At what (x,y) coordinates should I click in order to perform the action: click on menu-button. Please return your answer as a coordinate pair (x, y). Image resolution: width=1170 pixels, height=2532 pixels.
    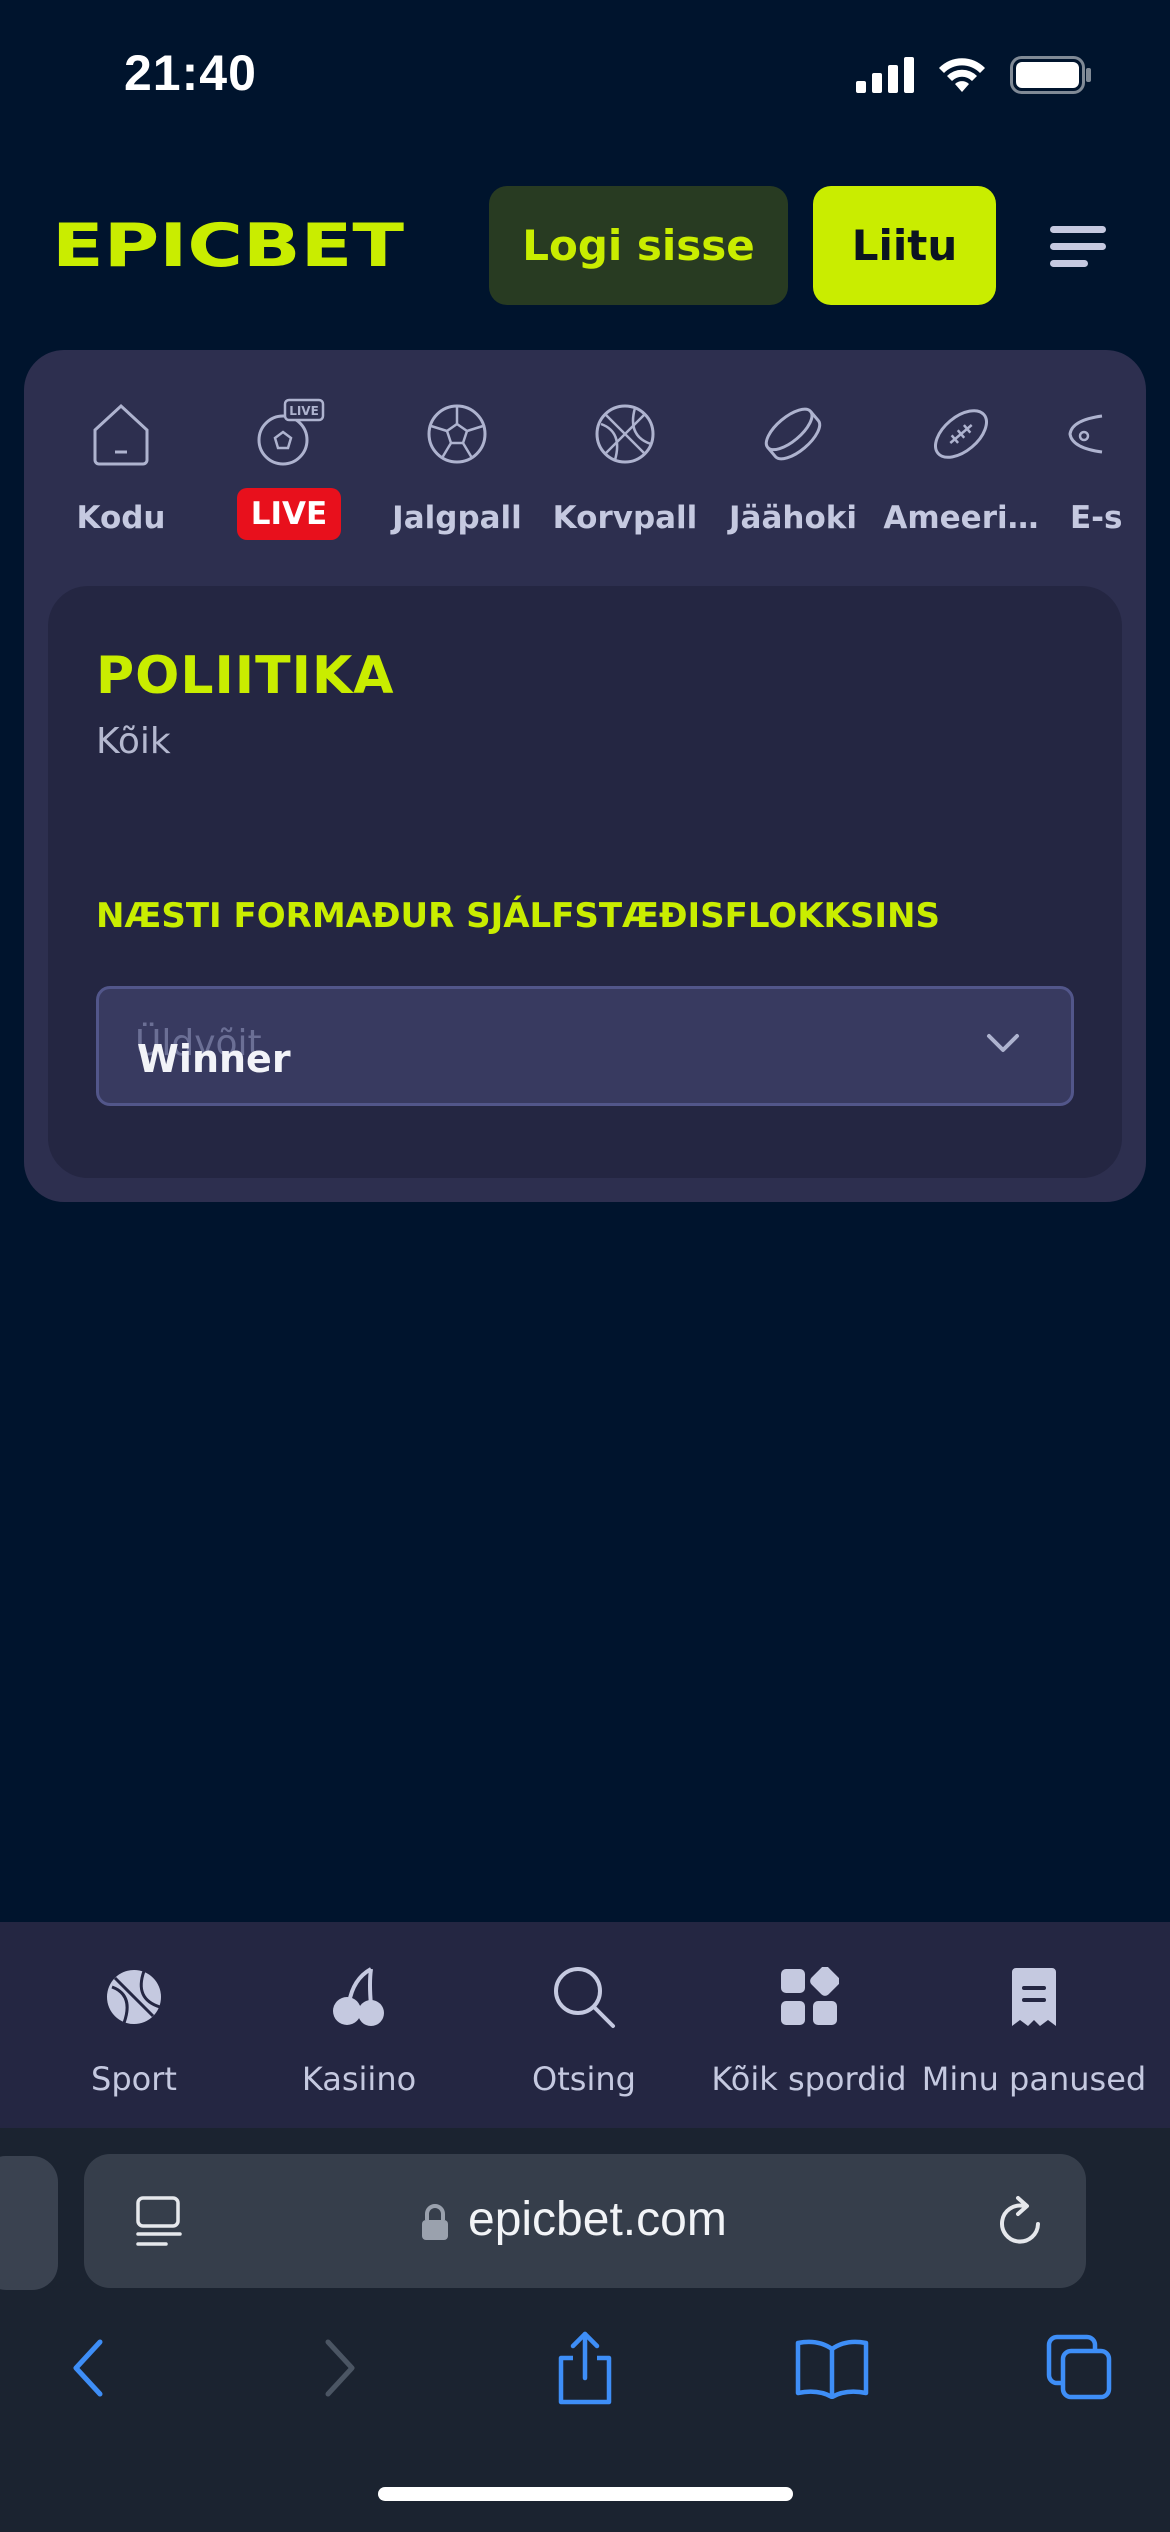
    Looking at the image, I should click on (1078, 247).